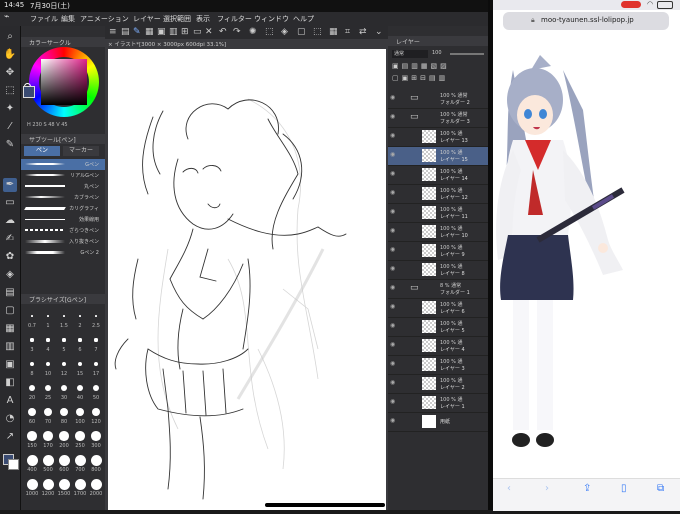 This screenshot has width=680, height=514. What do you see at coordinates (6, 17) in the screenshot?
I see `app-logo-icon: ⌁` at bounding box center [6, 17].